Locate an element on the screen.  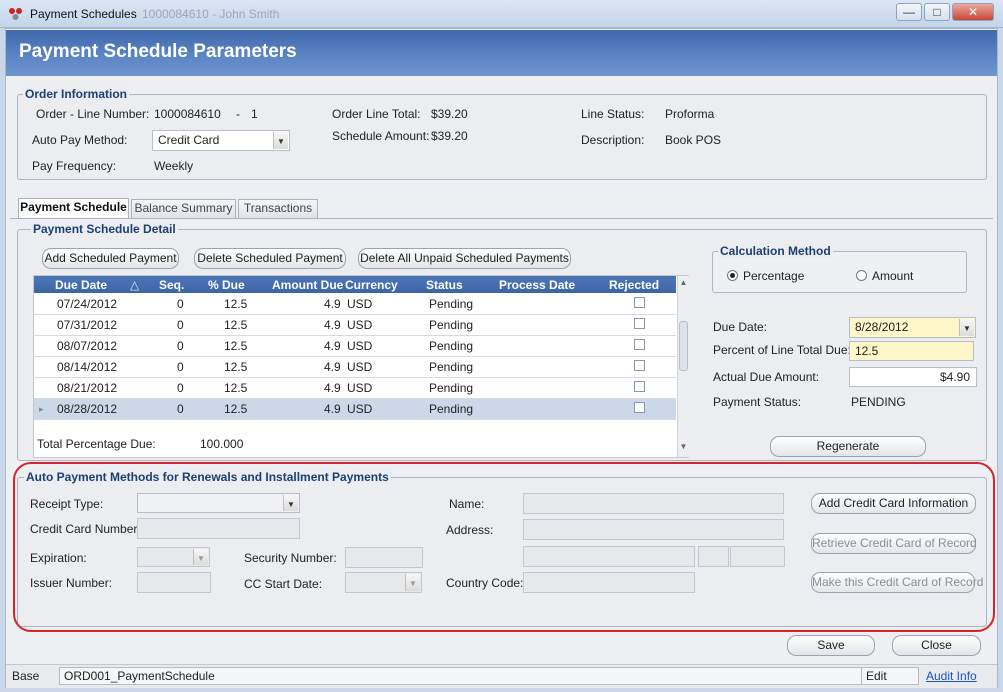
close-window-button: ✕ is located at coordinates (973, 12).